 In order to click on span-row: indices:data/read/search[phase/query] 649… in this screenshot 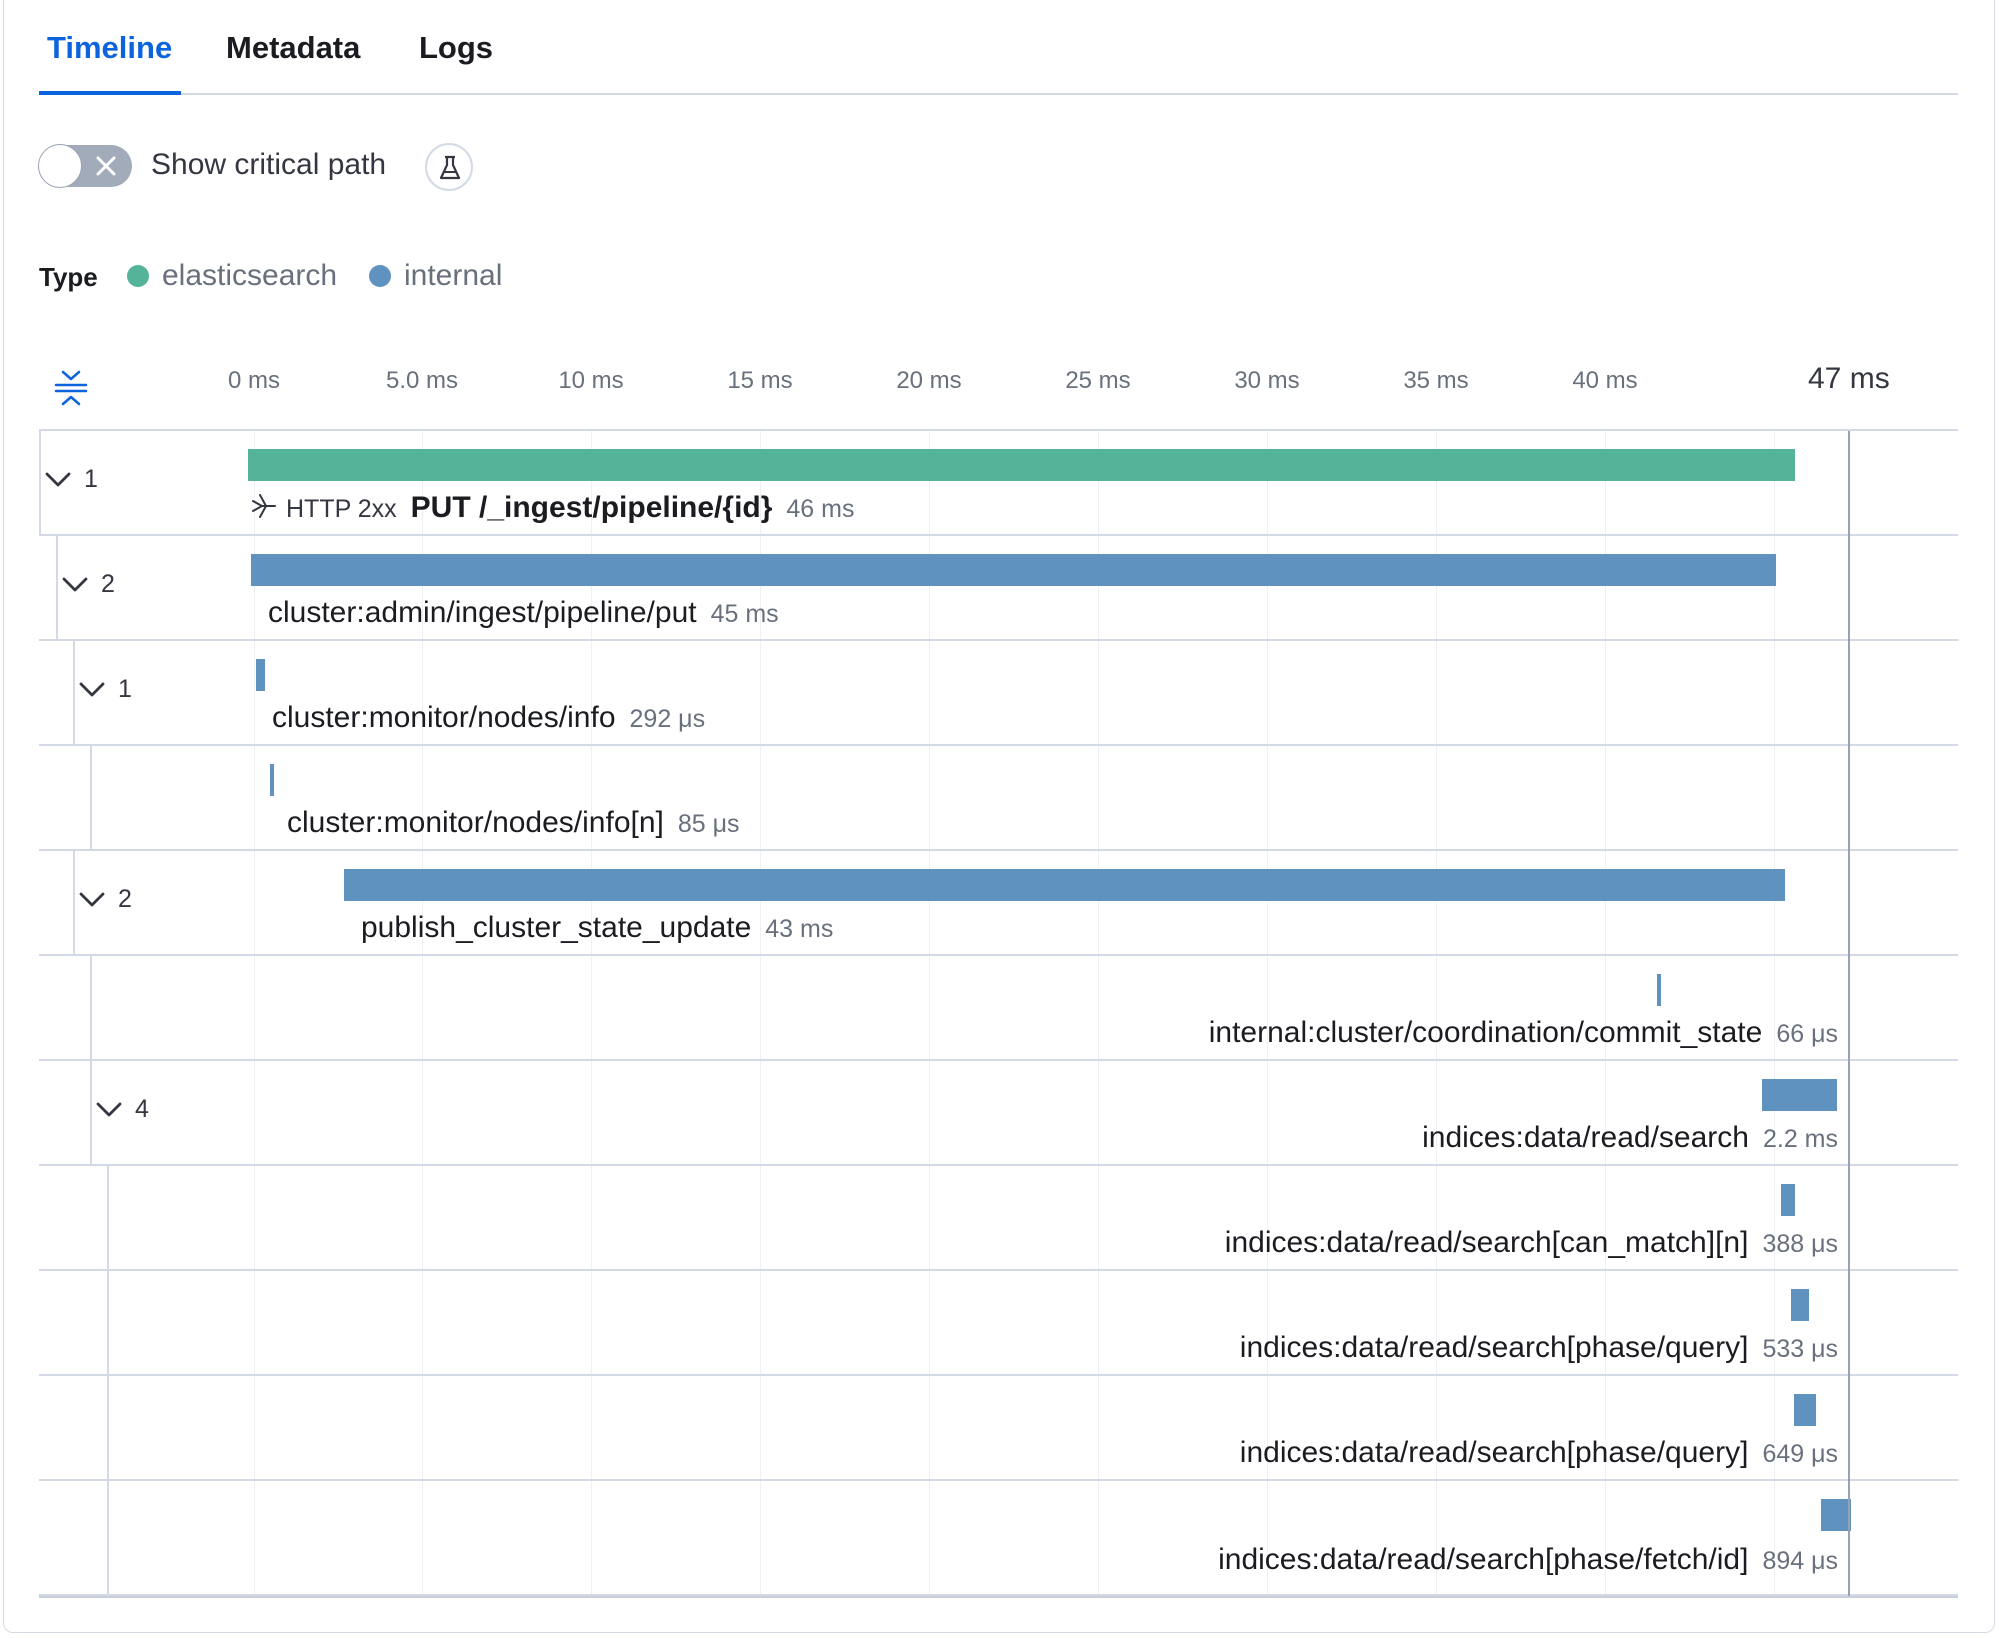, I will do `click(998, 1428)`.